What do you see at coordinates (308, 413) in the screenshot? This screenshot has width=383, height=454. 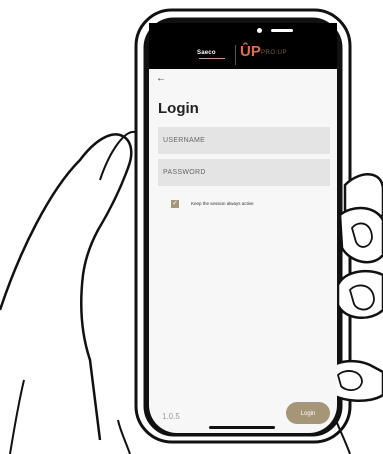 I see `login-button: Login` at bounding box center [308, 413].